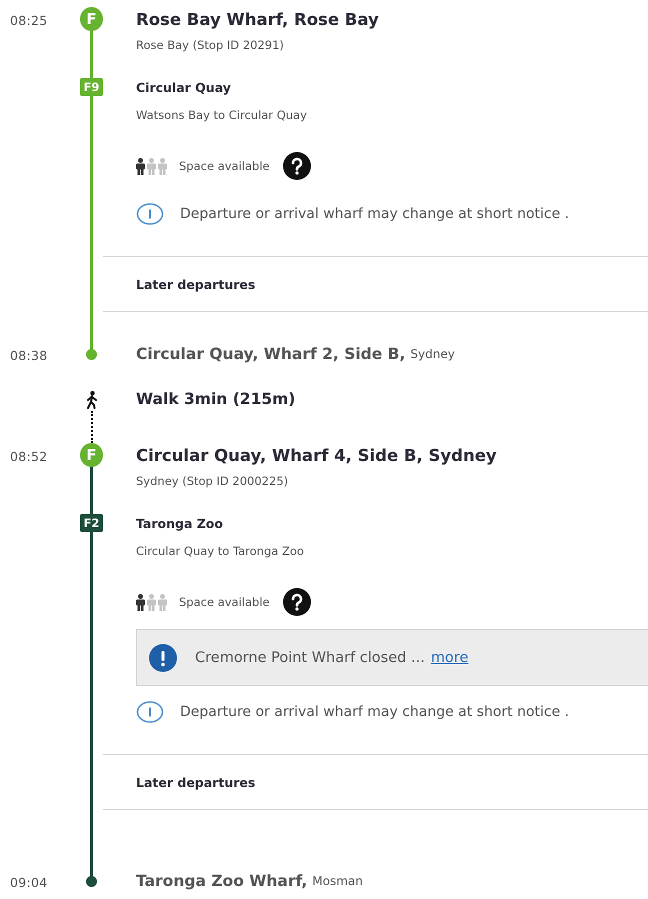  Describe the element at coordinates (449, 658) in the screenshot. I see `more-link: more` at that location.